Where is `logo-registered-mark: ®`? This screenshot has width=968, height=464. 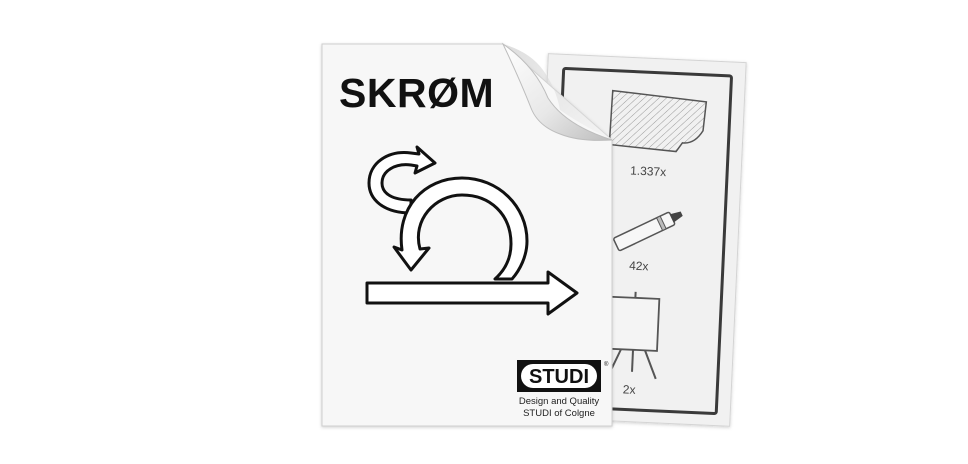
logo-registered-mark: ® is located at coordinates (606, 364).